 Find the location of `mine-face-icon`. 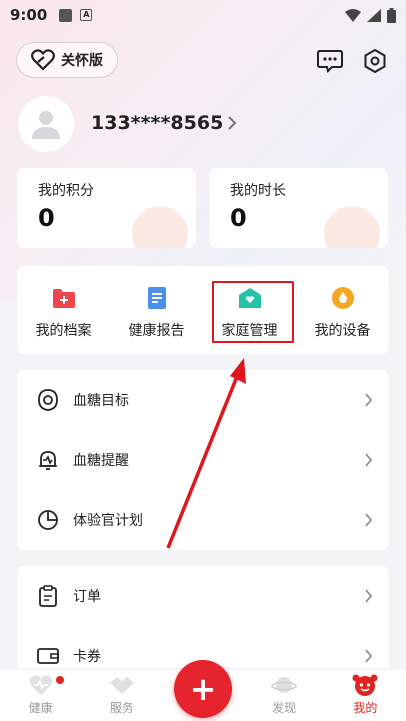

mine-face-icon is located at coordinates (365, 685).